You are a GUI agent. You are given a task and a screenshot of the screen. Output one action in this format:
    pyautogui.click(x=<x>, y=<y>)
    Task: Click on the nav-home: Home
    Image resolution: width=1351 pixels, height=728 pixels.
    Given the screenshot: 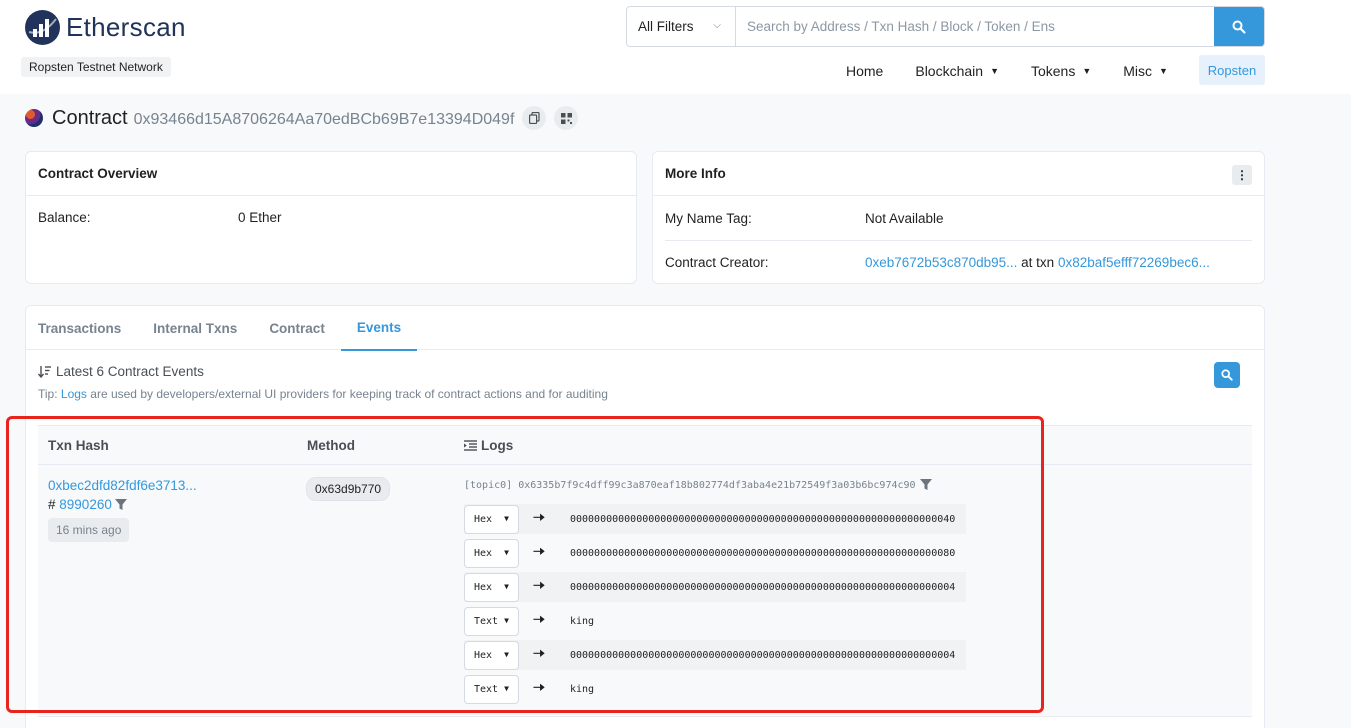 What is the action you would take?
    pyautogui.click(x=864, y=71)
    